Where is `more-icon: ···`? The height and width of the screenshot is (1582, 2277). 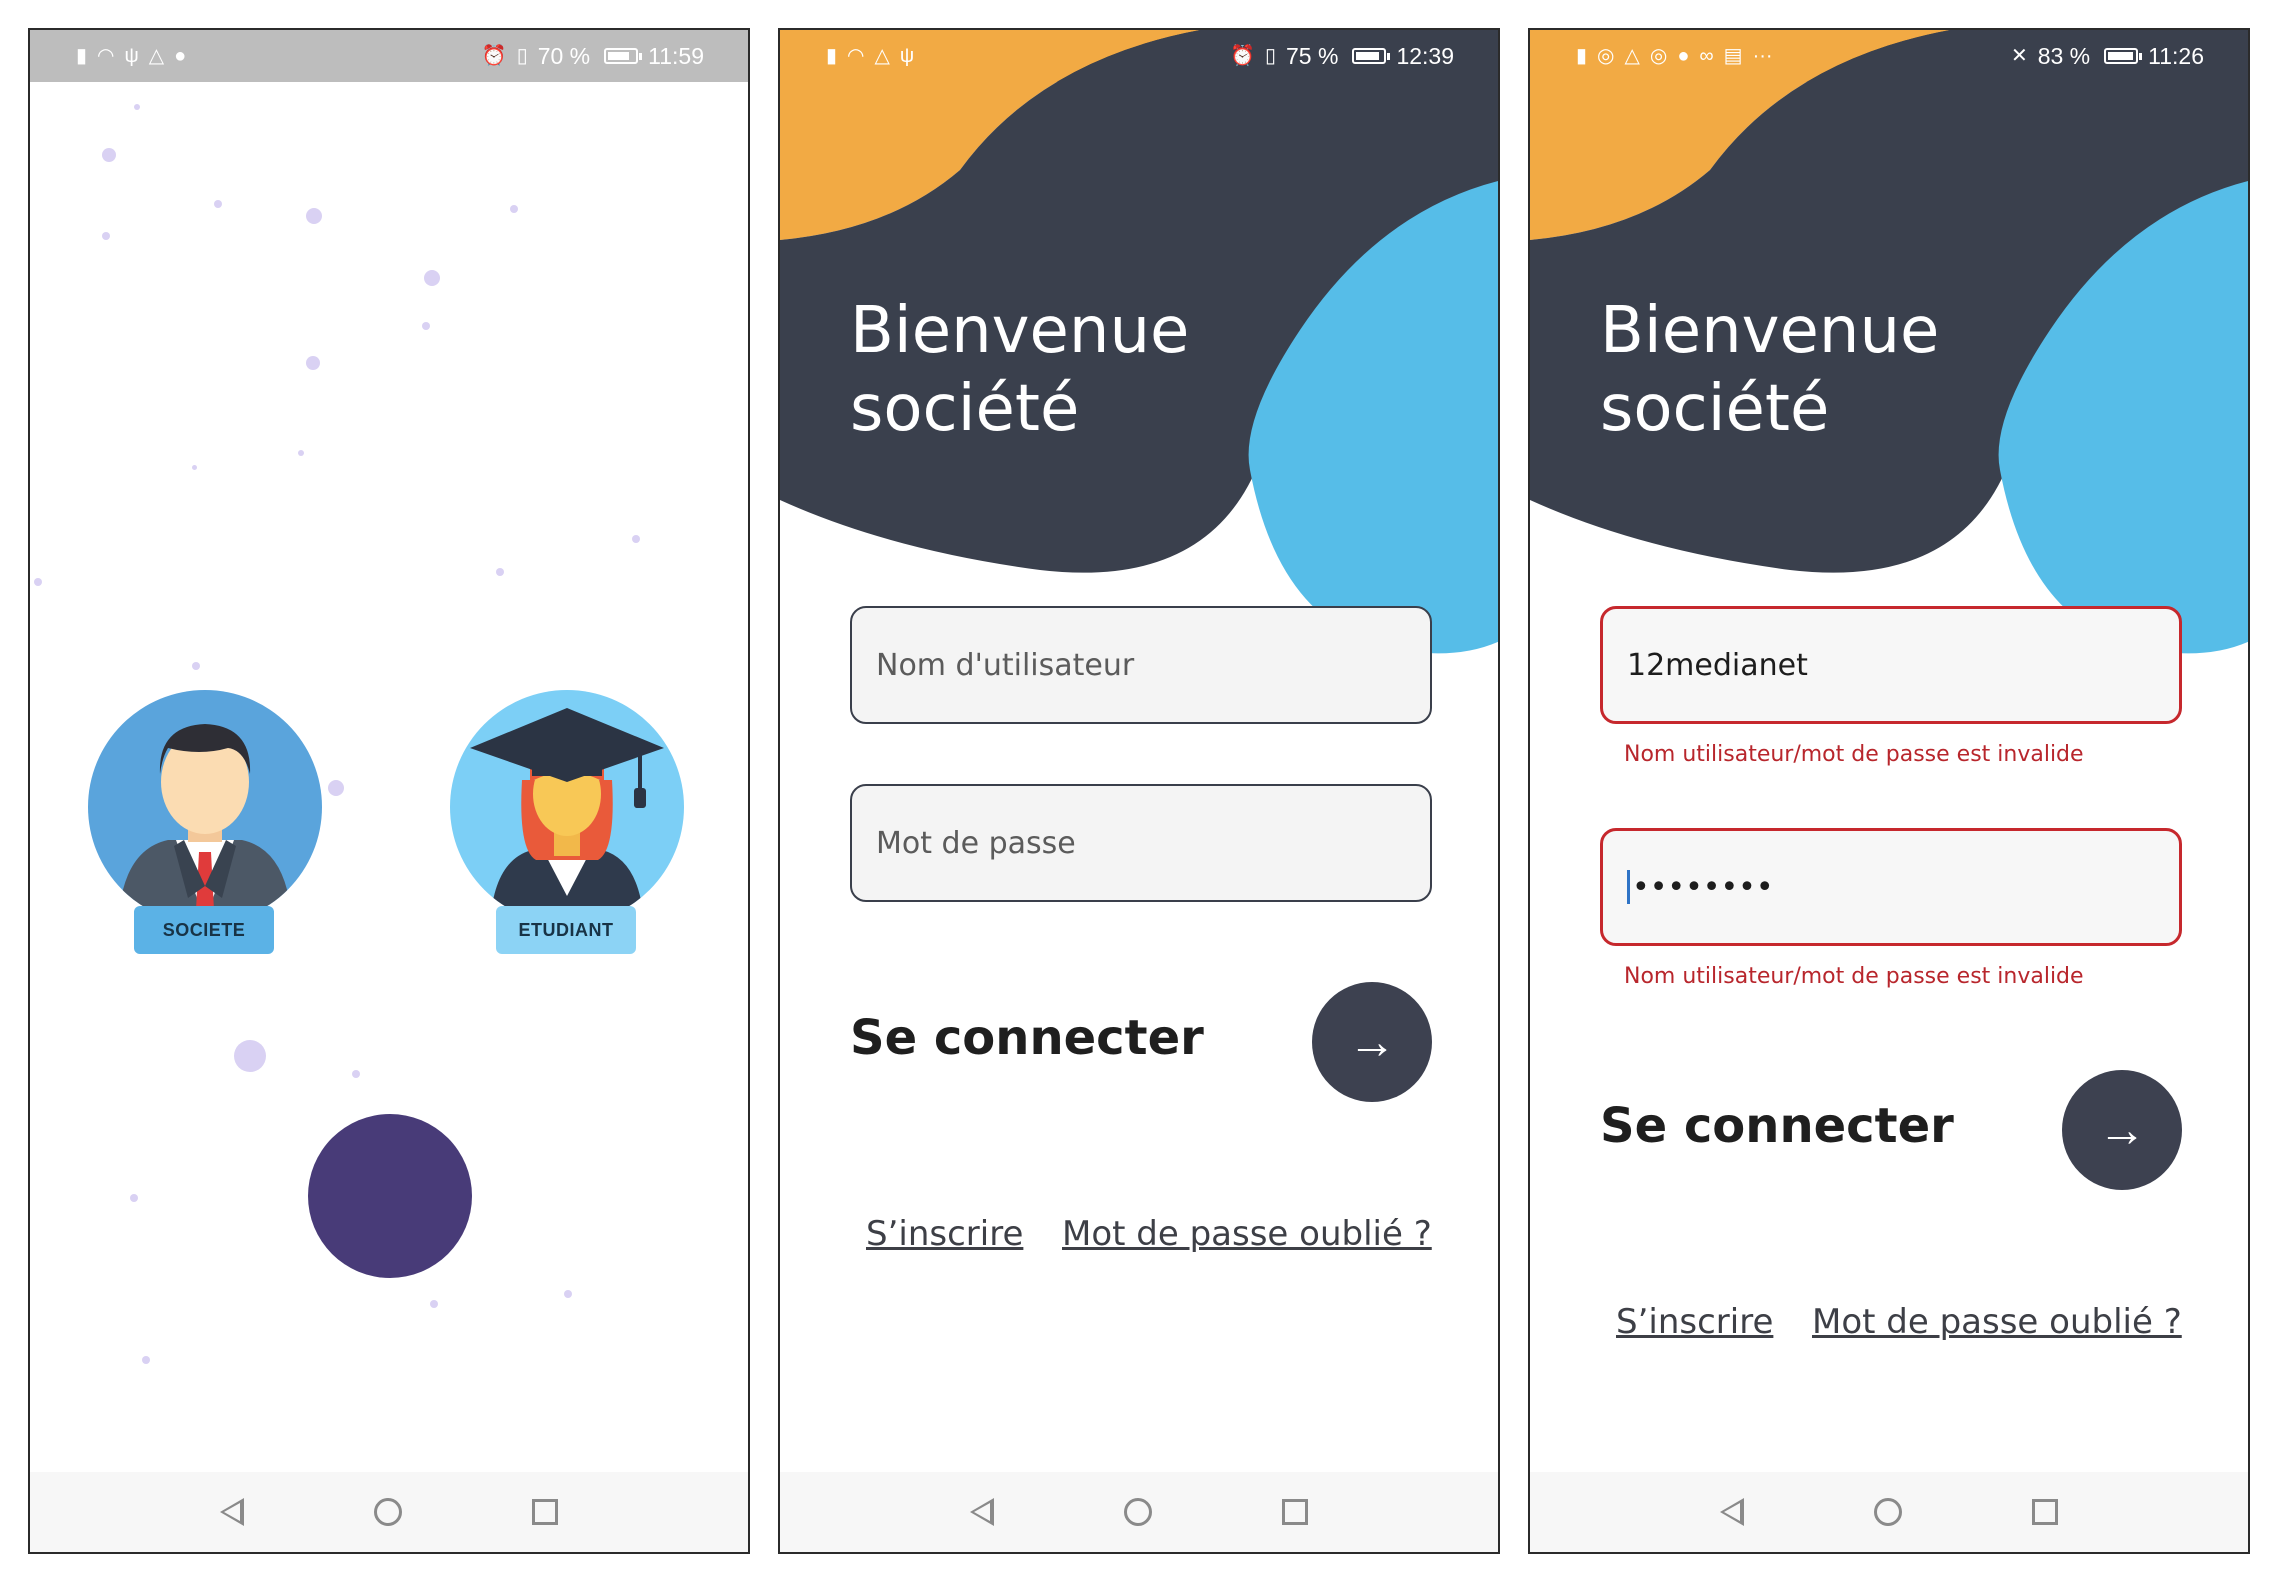
more-icon: ··· is located at coordinates (1762, 56).